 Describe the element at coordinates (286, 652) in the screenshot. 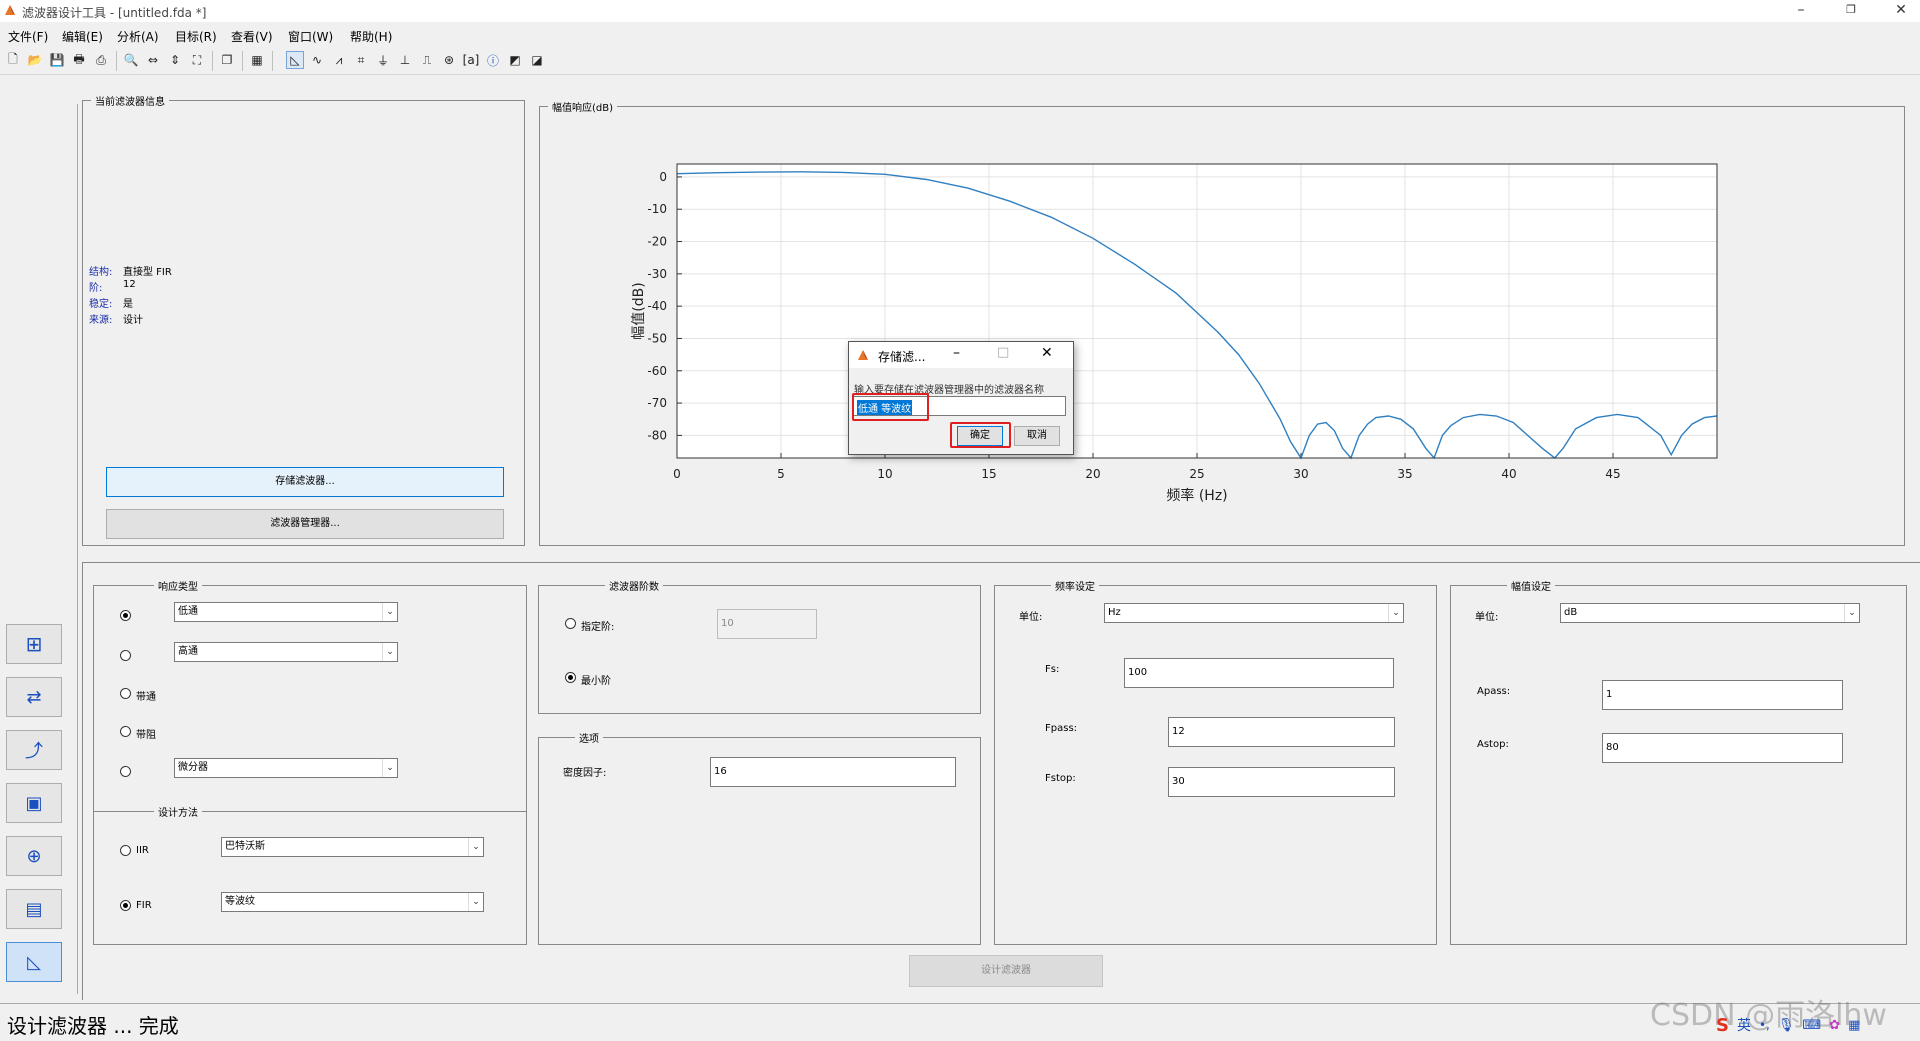

I see `highpass-select: 高通 ⌄` at that location.